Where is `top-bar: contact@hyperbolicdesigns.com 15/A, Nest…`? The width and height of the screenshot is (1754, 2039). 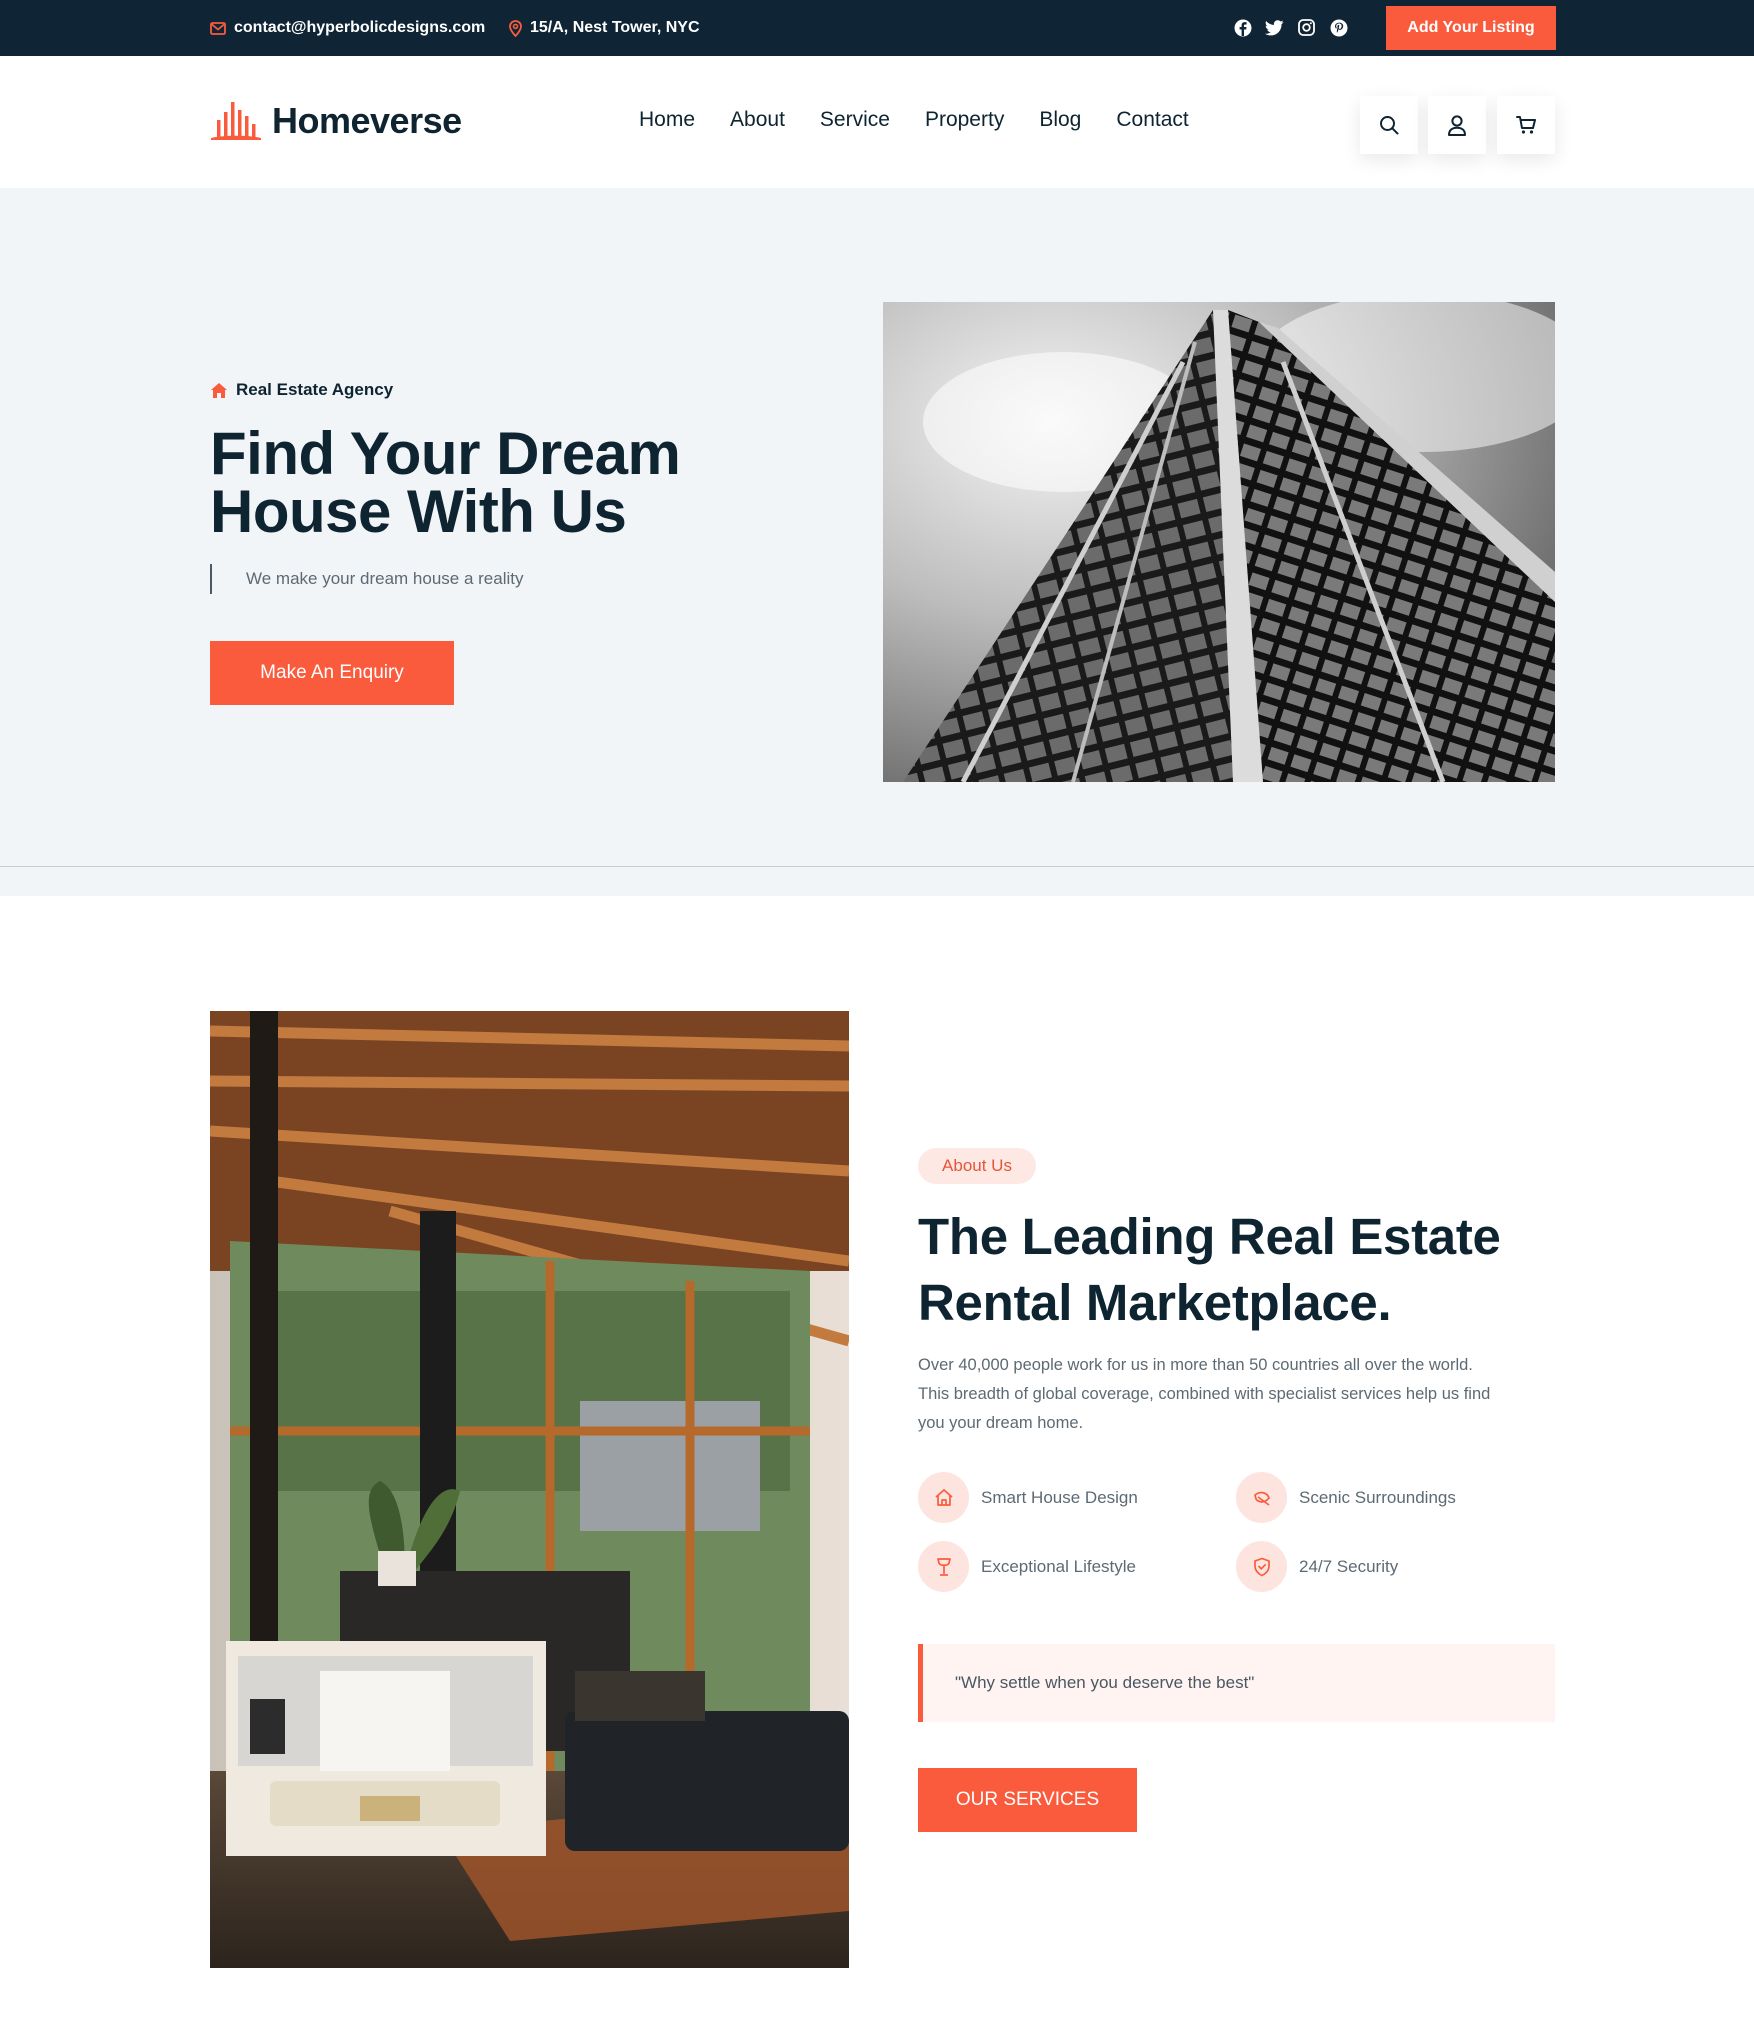
top-bar: contact@hyperbolicdesigns.com 15/A, Nest… is located at coordinates (877, 28).